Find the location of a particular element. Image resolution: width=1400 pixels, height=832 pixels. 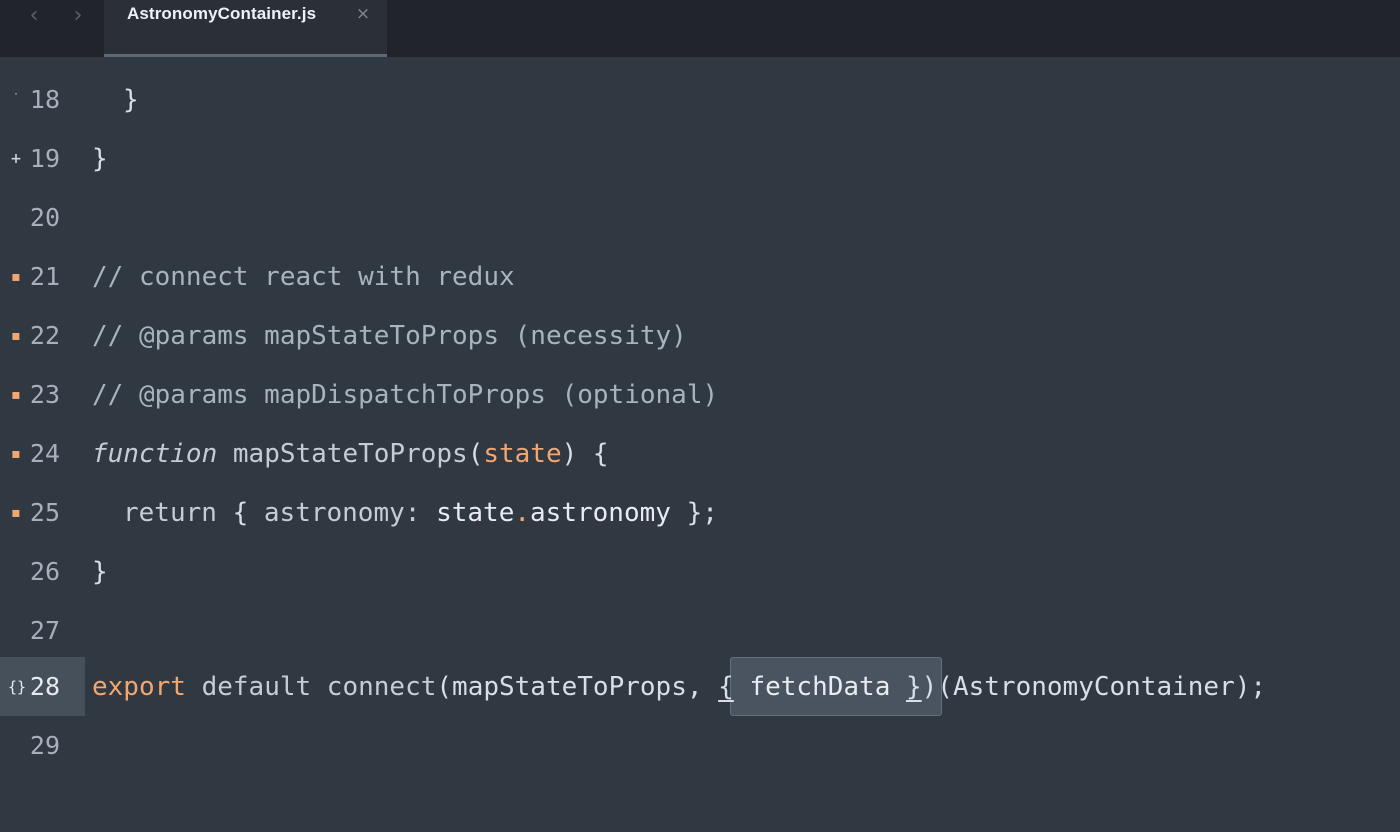

line-number: 28 is located at coordinates (44, 686).